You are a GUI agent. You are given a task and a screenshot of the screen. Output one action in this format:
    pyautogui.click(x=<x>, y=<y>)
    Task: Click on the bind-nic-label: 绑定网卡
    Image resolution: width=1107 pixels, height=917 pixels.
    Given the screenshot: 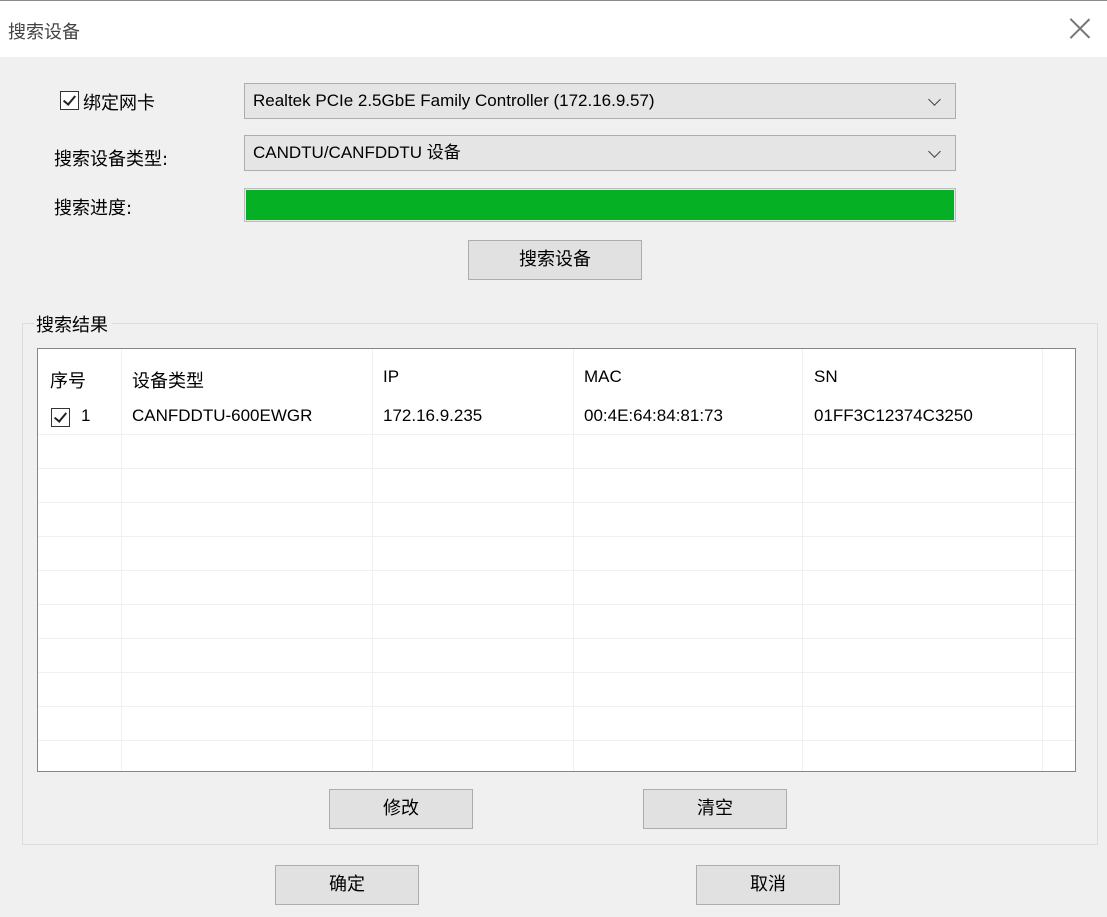 What is the action you would take?
    pyautogui.click(x=119, y=103)
    